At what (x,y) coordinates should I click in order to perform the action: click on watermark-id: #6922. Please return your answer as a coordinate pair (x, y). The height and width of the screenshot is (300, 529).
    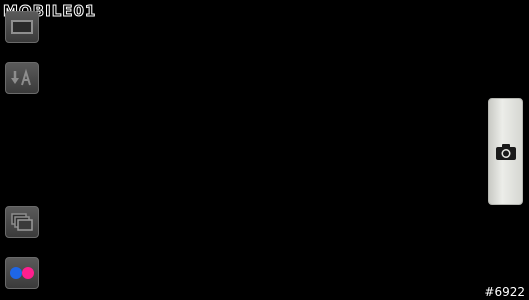
    Looking at the image, I should click on (504, 292).